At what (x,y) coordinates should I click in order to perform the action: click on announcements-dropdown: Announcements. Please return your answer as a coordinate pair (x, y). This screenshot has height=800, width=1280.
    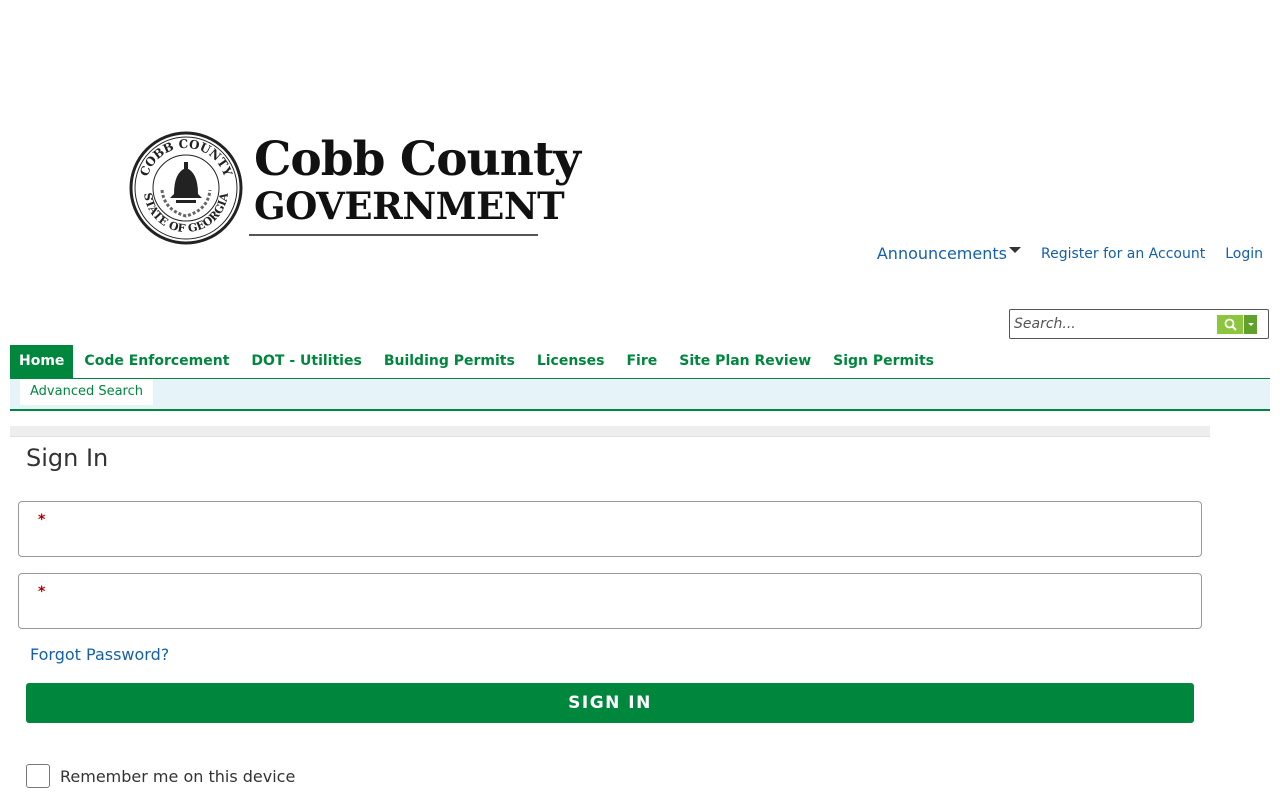
    Looking at the image, I should click on (949, 253).